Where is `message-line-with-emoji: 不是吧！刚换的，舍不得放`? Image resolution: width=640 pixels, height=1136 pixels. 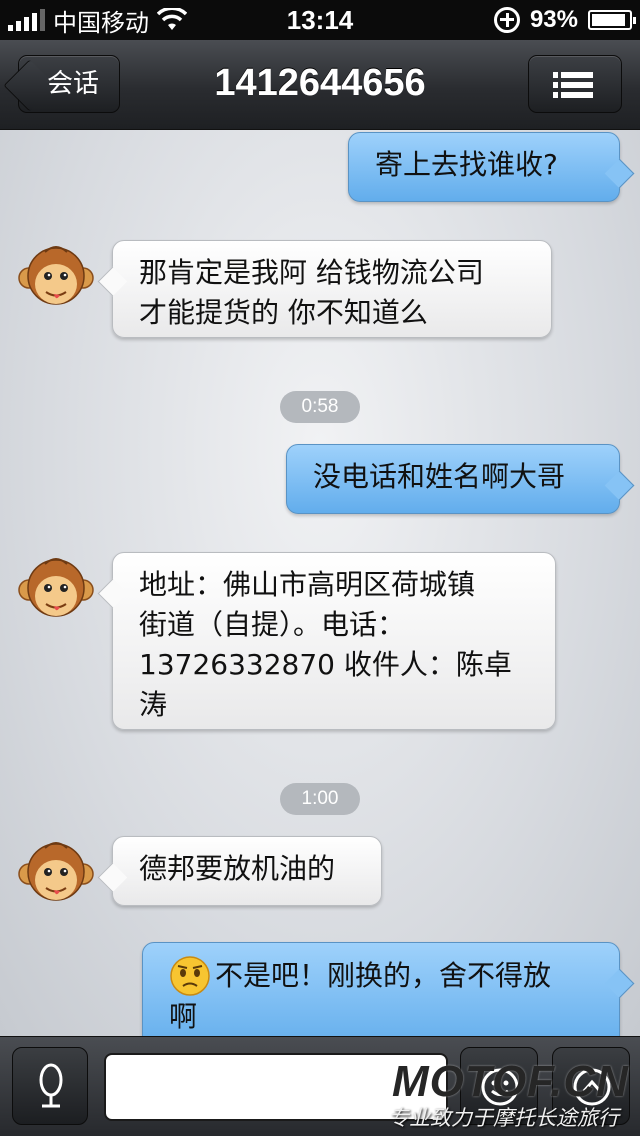 message-line-with-emoji: 不是吧！刚换的，舍不得放 is located at coordinates (381, 976).